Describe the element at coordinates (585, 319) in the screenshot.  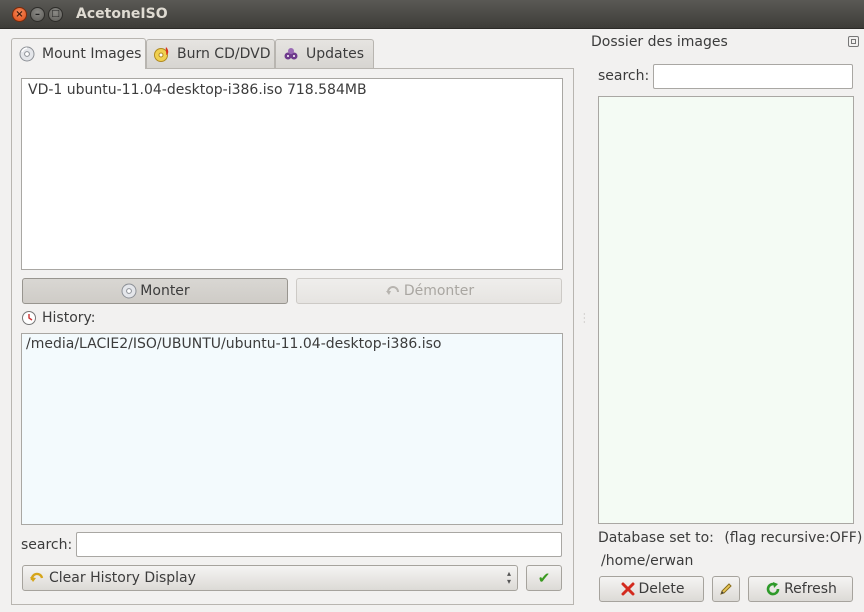
I see `splitter-handle: · · ·` at that location.